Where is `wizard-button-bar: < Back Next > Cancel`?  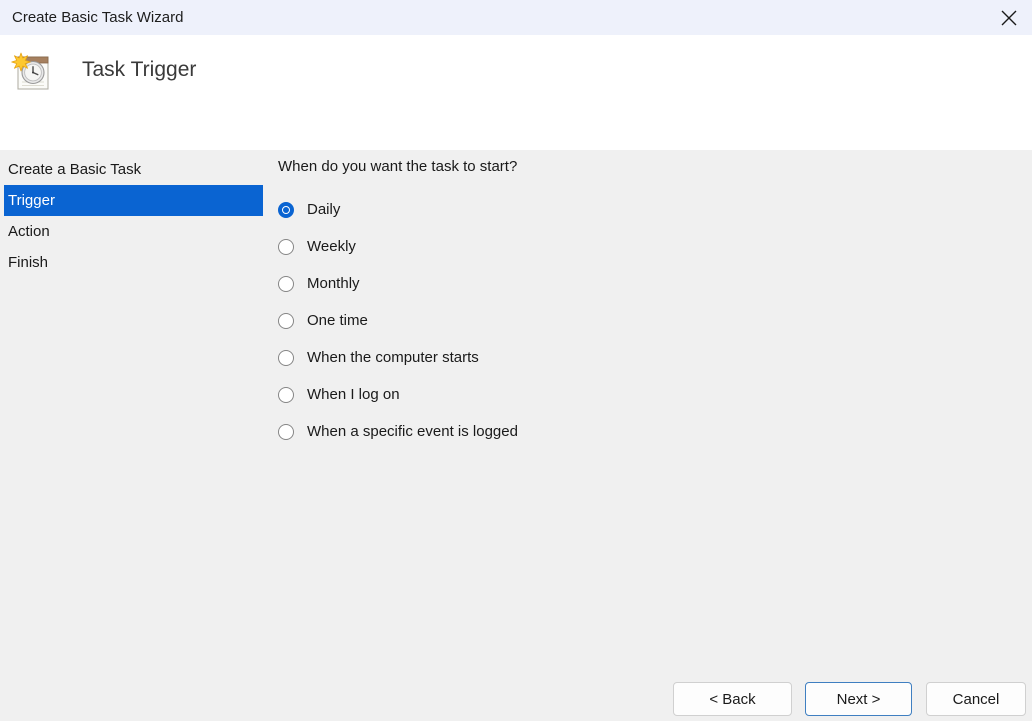
wizard-button-bar: < Back Next > Cancel is located at coordinates (516, 701).